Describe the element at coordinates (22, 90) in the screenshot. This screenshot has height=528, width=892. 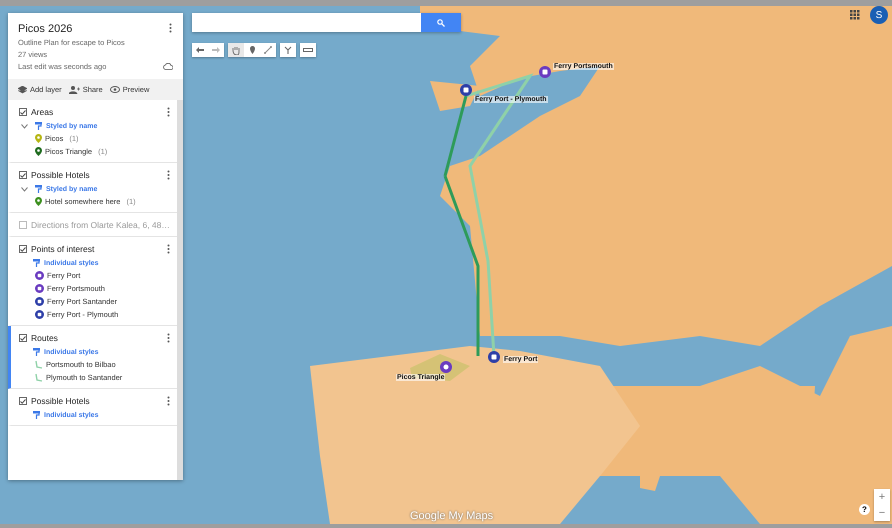
I see `layers-icon` at that location.